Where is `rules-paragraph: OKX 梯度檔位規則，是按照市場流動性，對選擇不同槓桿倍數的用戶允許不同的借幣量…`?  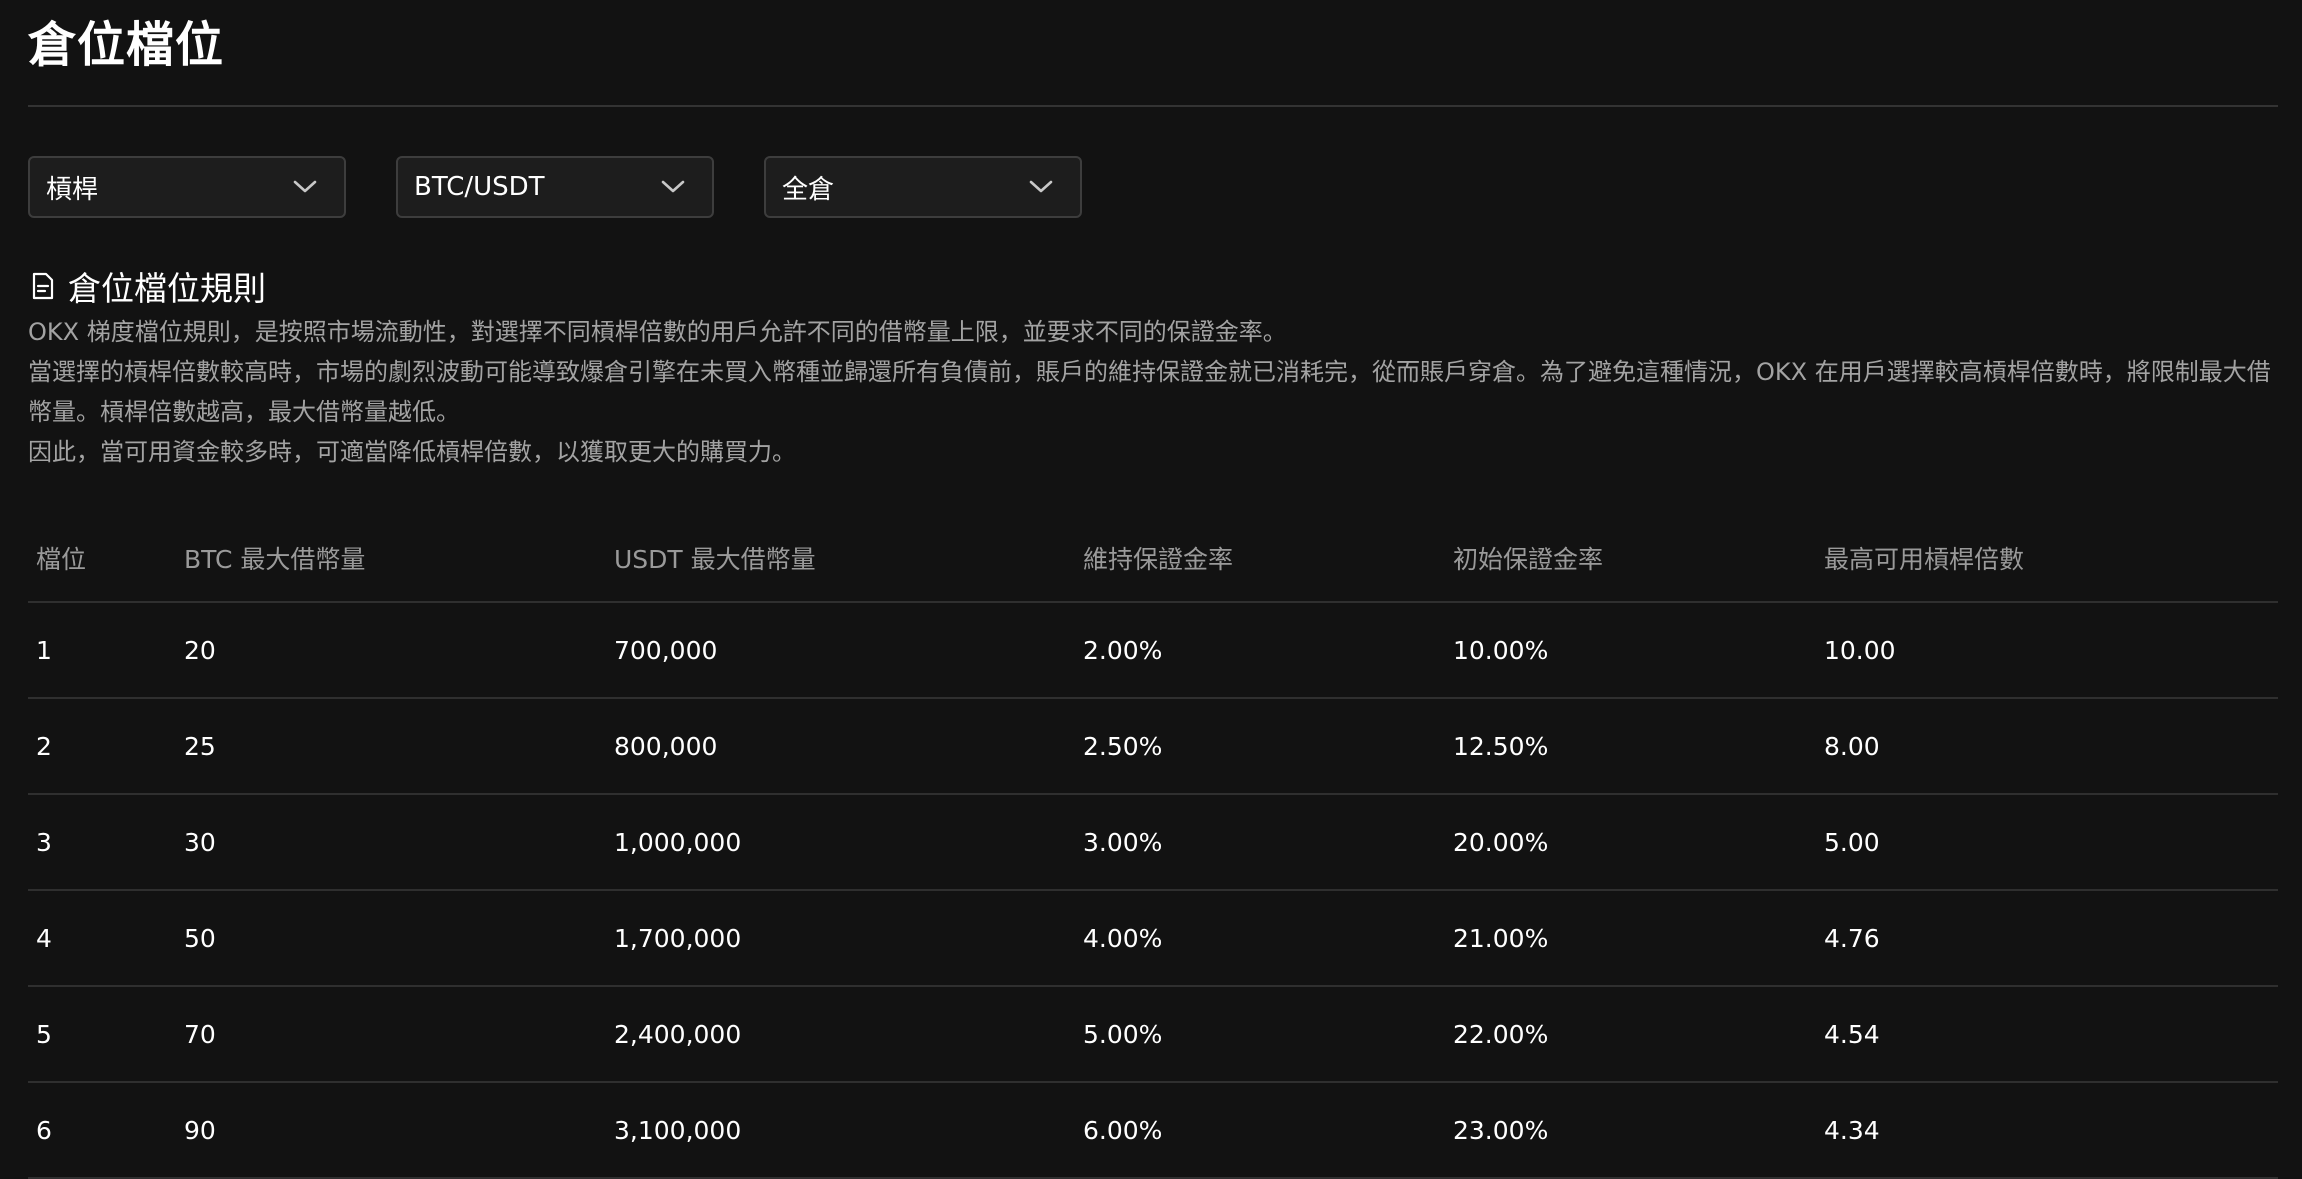
rules-paragraph: OKX 梯度檔位規則，是按照市場流動性，對選擇不同槓桿倍數的用戶允許不同的借幣量… is located at coordinates (657, 332).